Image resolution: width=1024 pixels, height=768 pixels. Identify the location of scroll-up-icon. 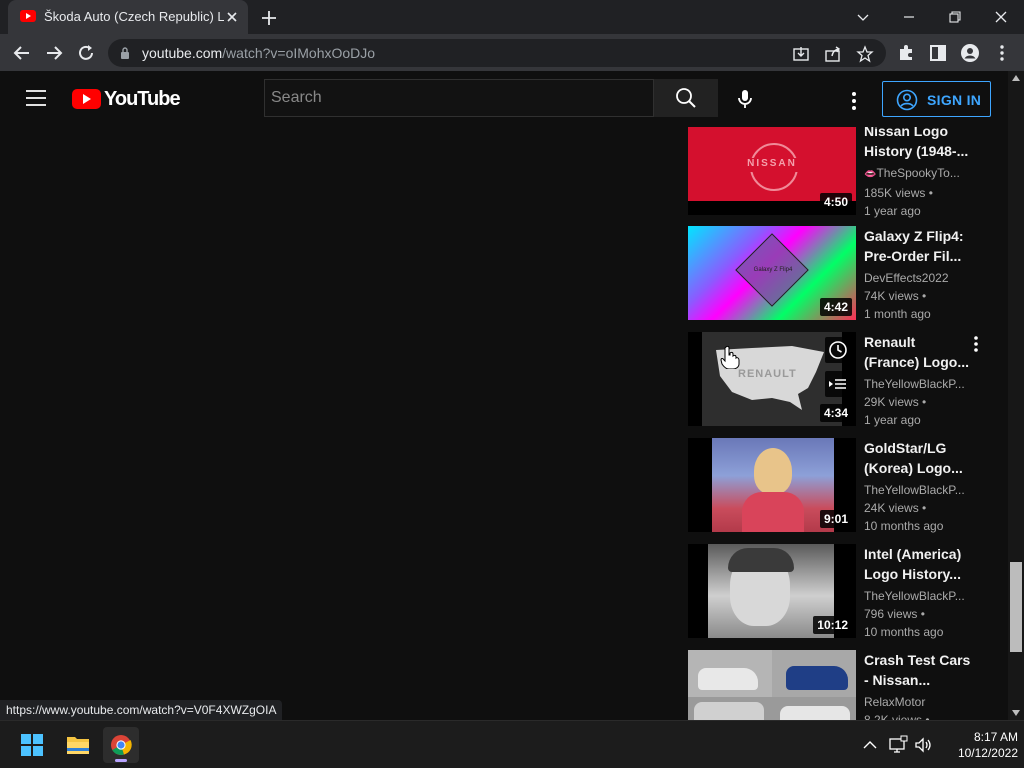
(1016, 78).